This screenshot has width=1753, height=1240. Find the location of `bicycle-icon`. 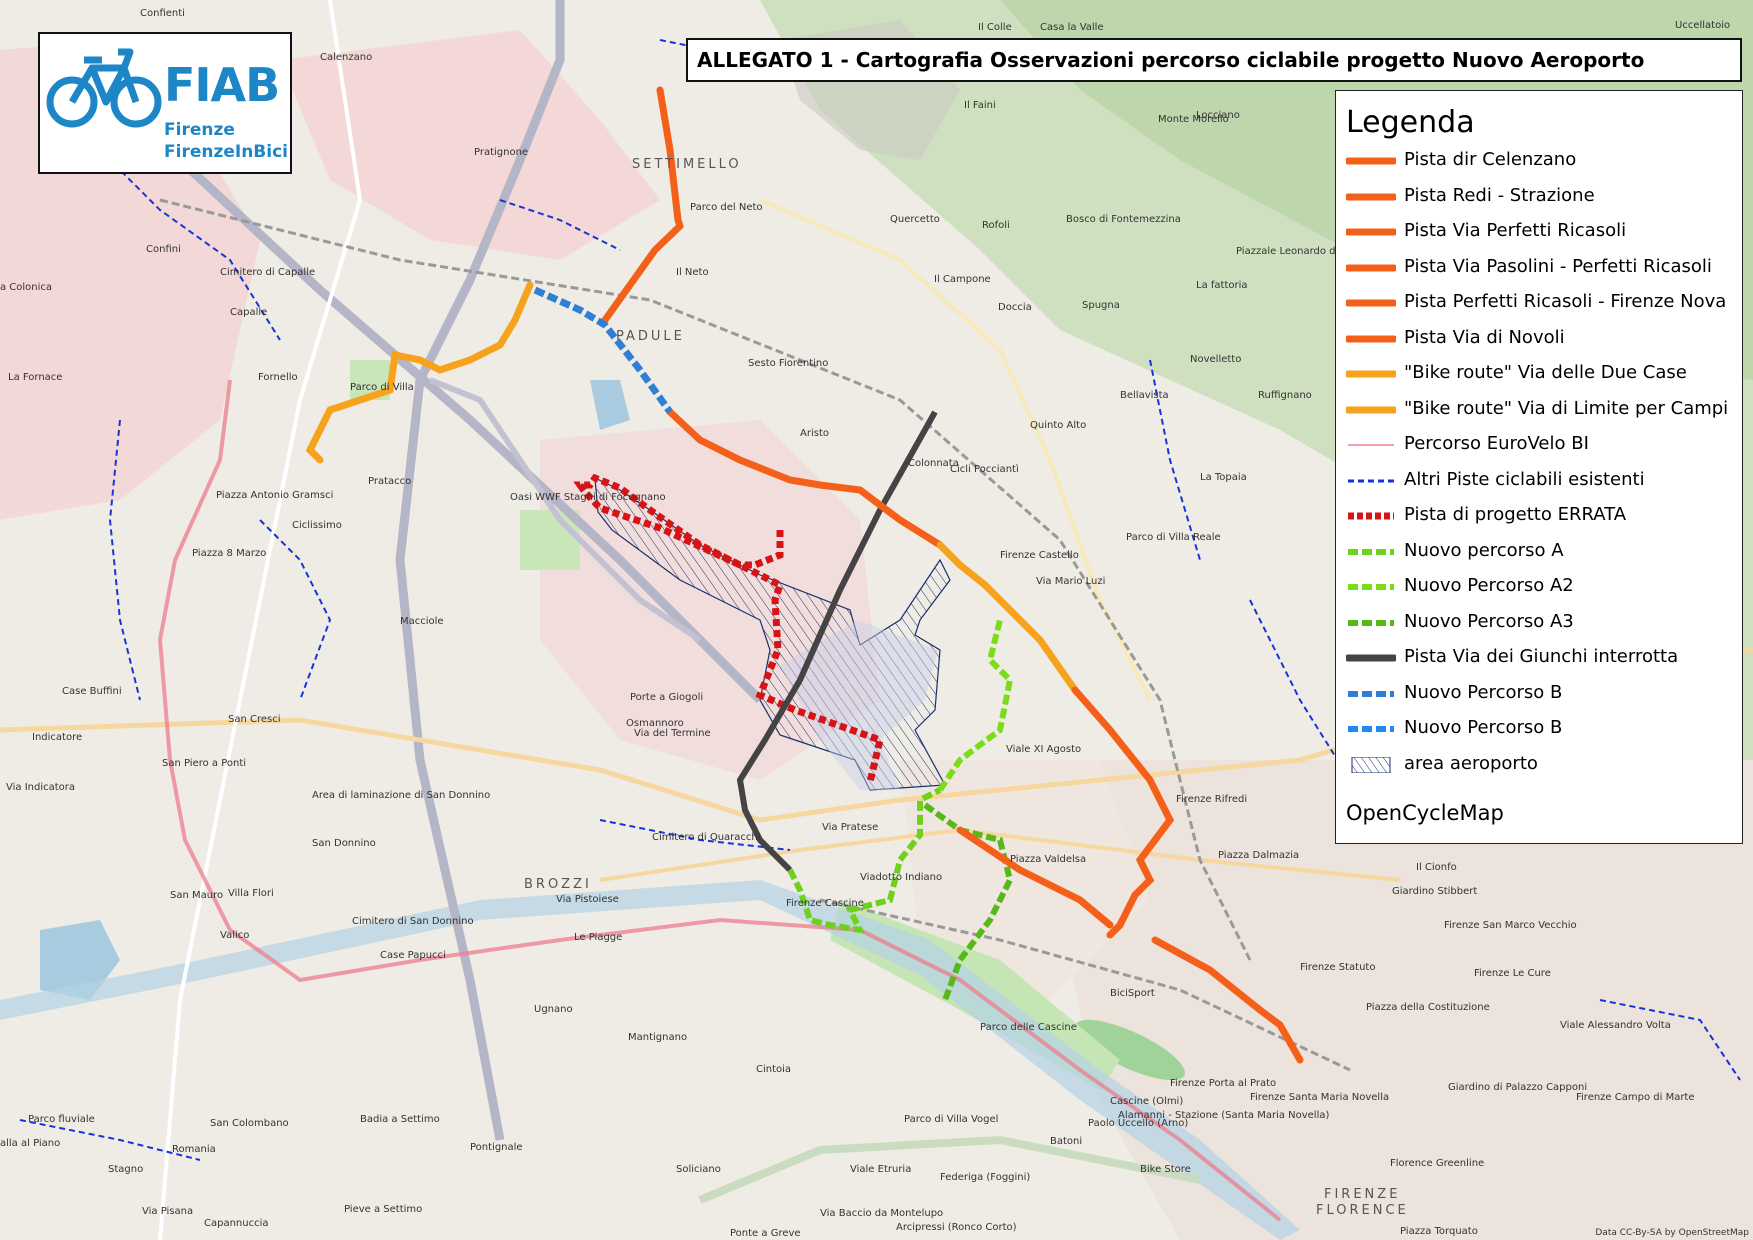

bicycle-icon is located at coordinates (104, 88).